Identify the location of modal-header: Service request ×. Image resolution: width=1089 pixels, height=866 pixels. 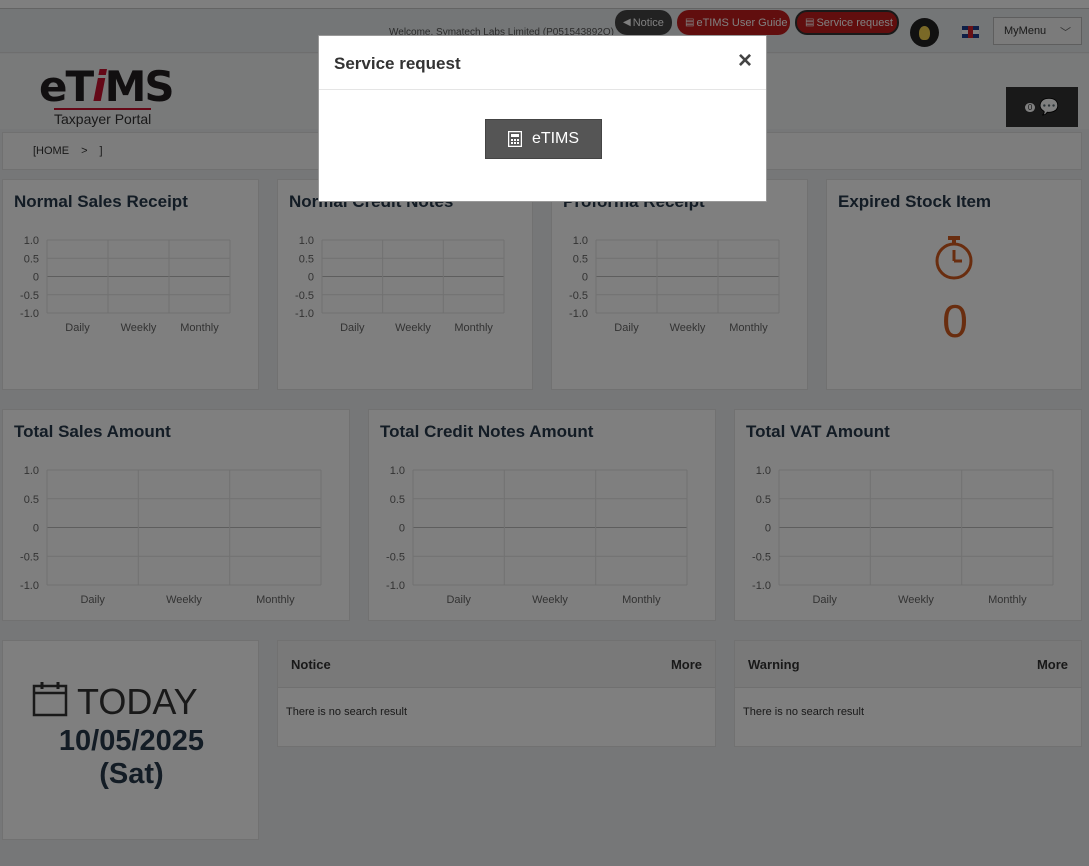
(542, 63).